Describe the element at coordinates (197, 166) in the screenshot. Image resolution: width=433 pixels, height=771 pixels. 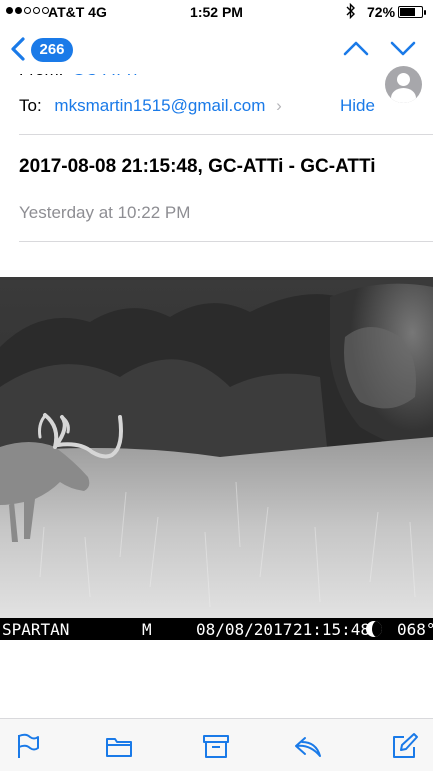
I see `message-subject: 2017-08-08 21:15:48, GC-ATTi - GC-ATTi` at that location.